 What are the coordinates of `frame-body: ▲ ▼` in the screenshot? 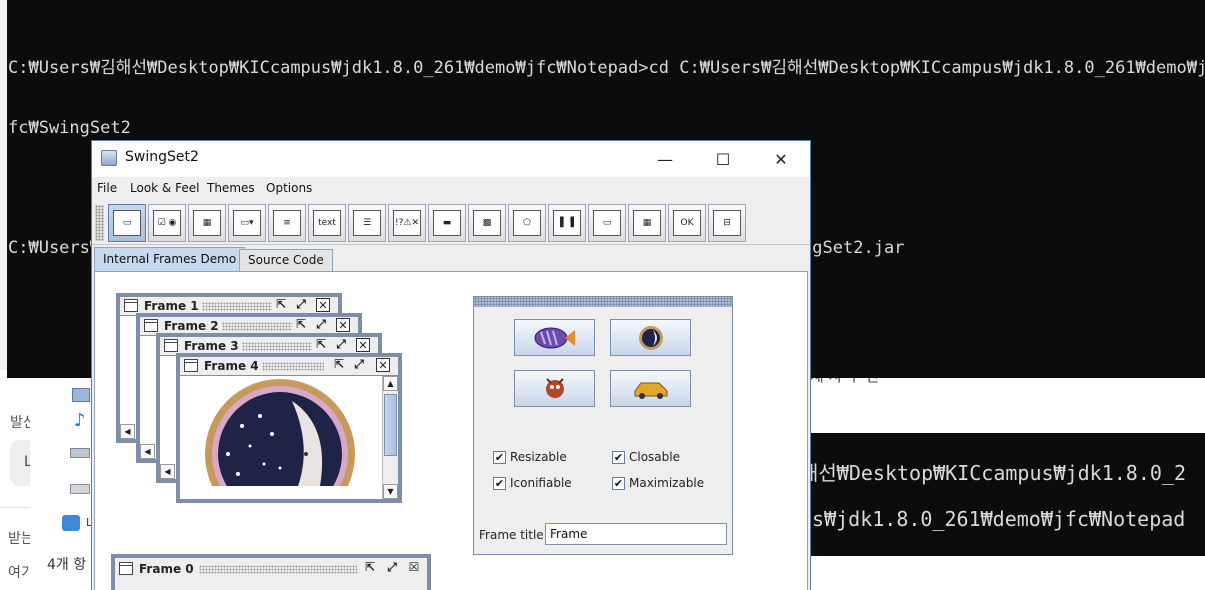 It's located at (289, 437).